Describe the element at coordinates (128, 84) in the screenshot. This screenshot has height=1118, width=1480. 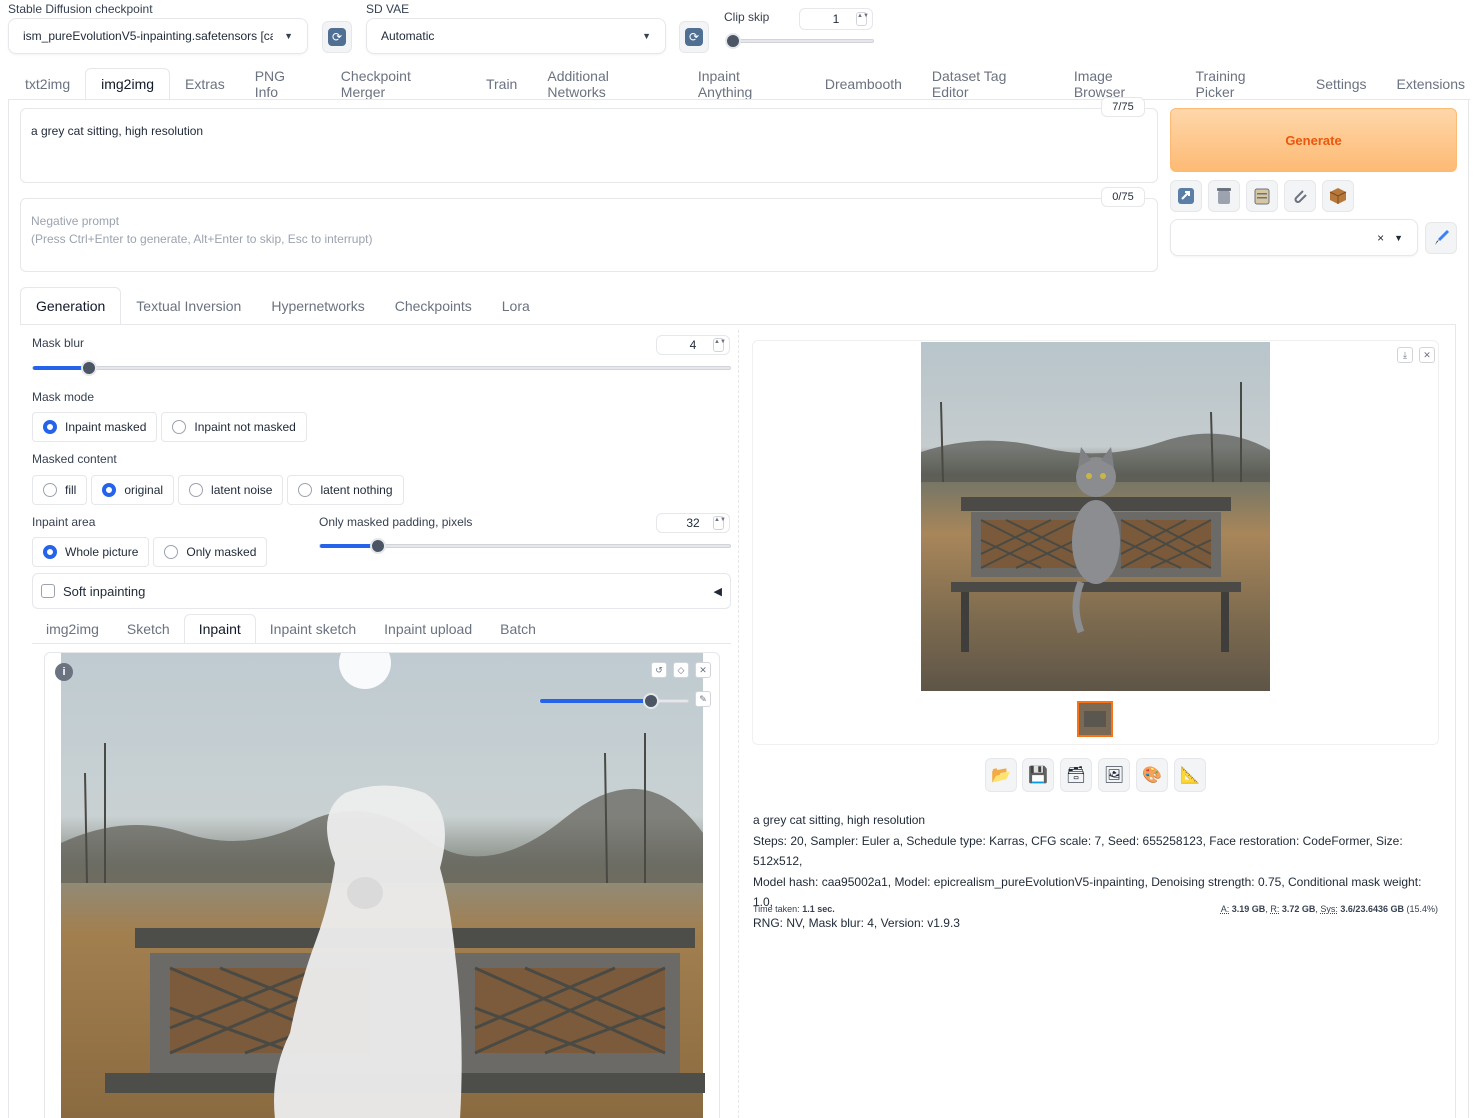
I see `tab-img2img: img2img` at that location.